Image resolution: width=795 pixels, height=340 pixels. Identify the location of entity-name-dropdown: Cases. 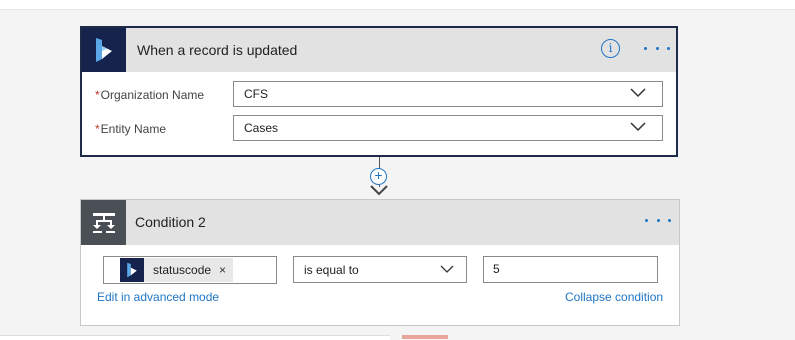
(448, 128).